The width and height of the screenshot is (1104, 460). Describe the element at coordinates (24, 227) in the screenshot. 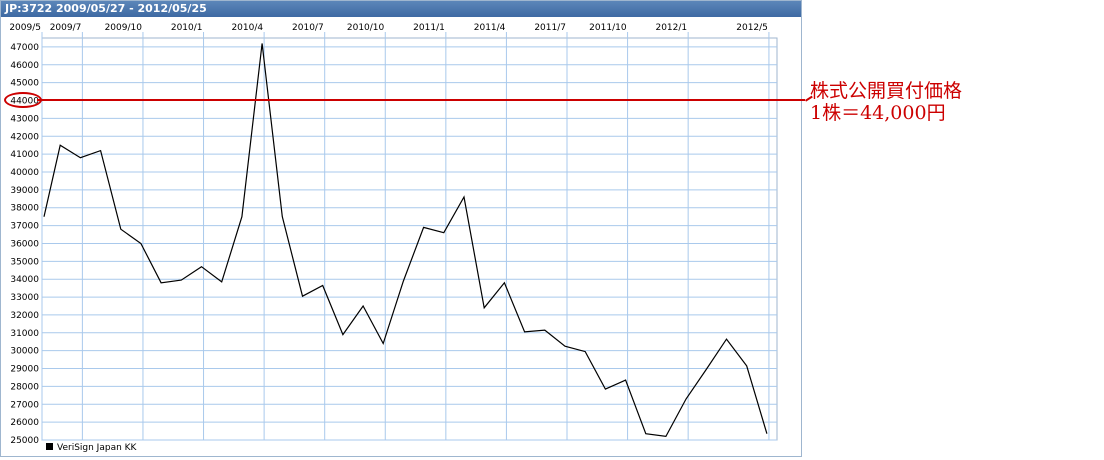

I see `y-tick-label: 37000` at that location.